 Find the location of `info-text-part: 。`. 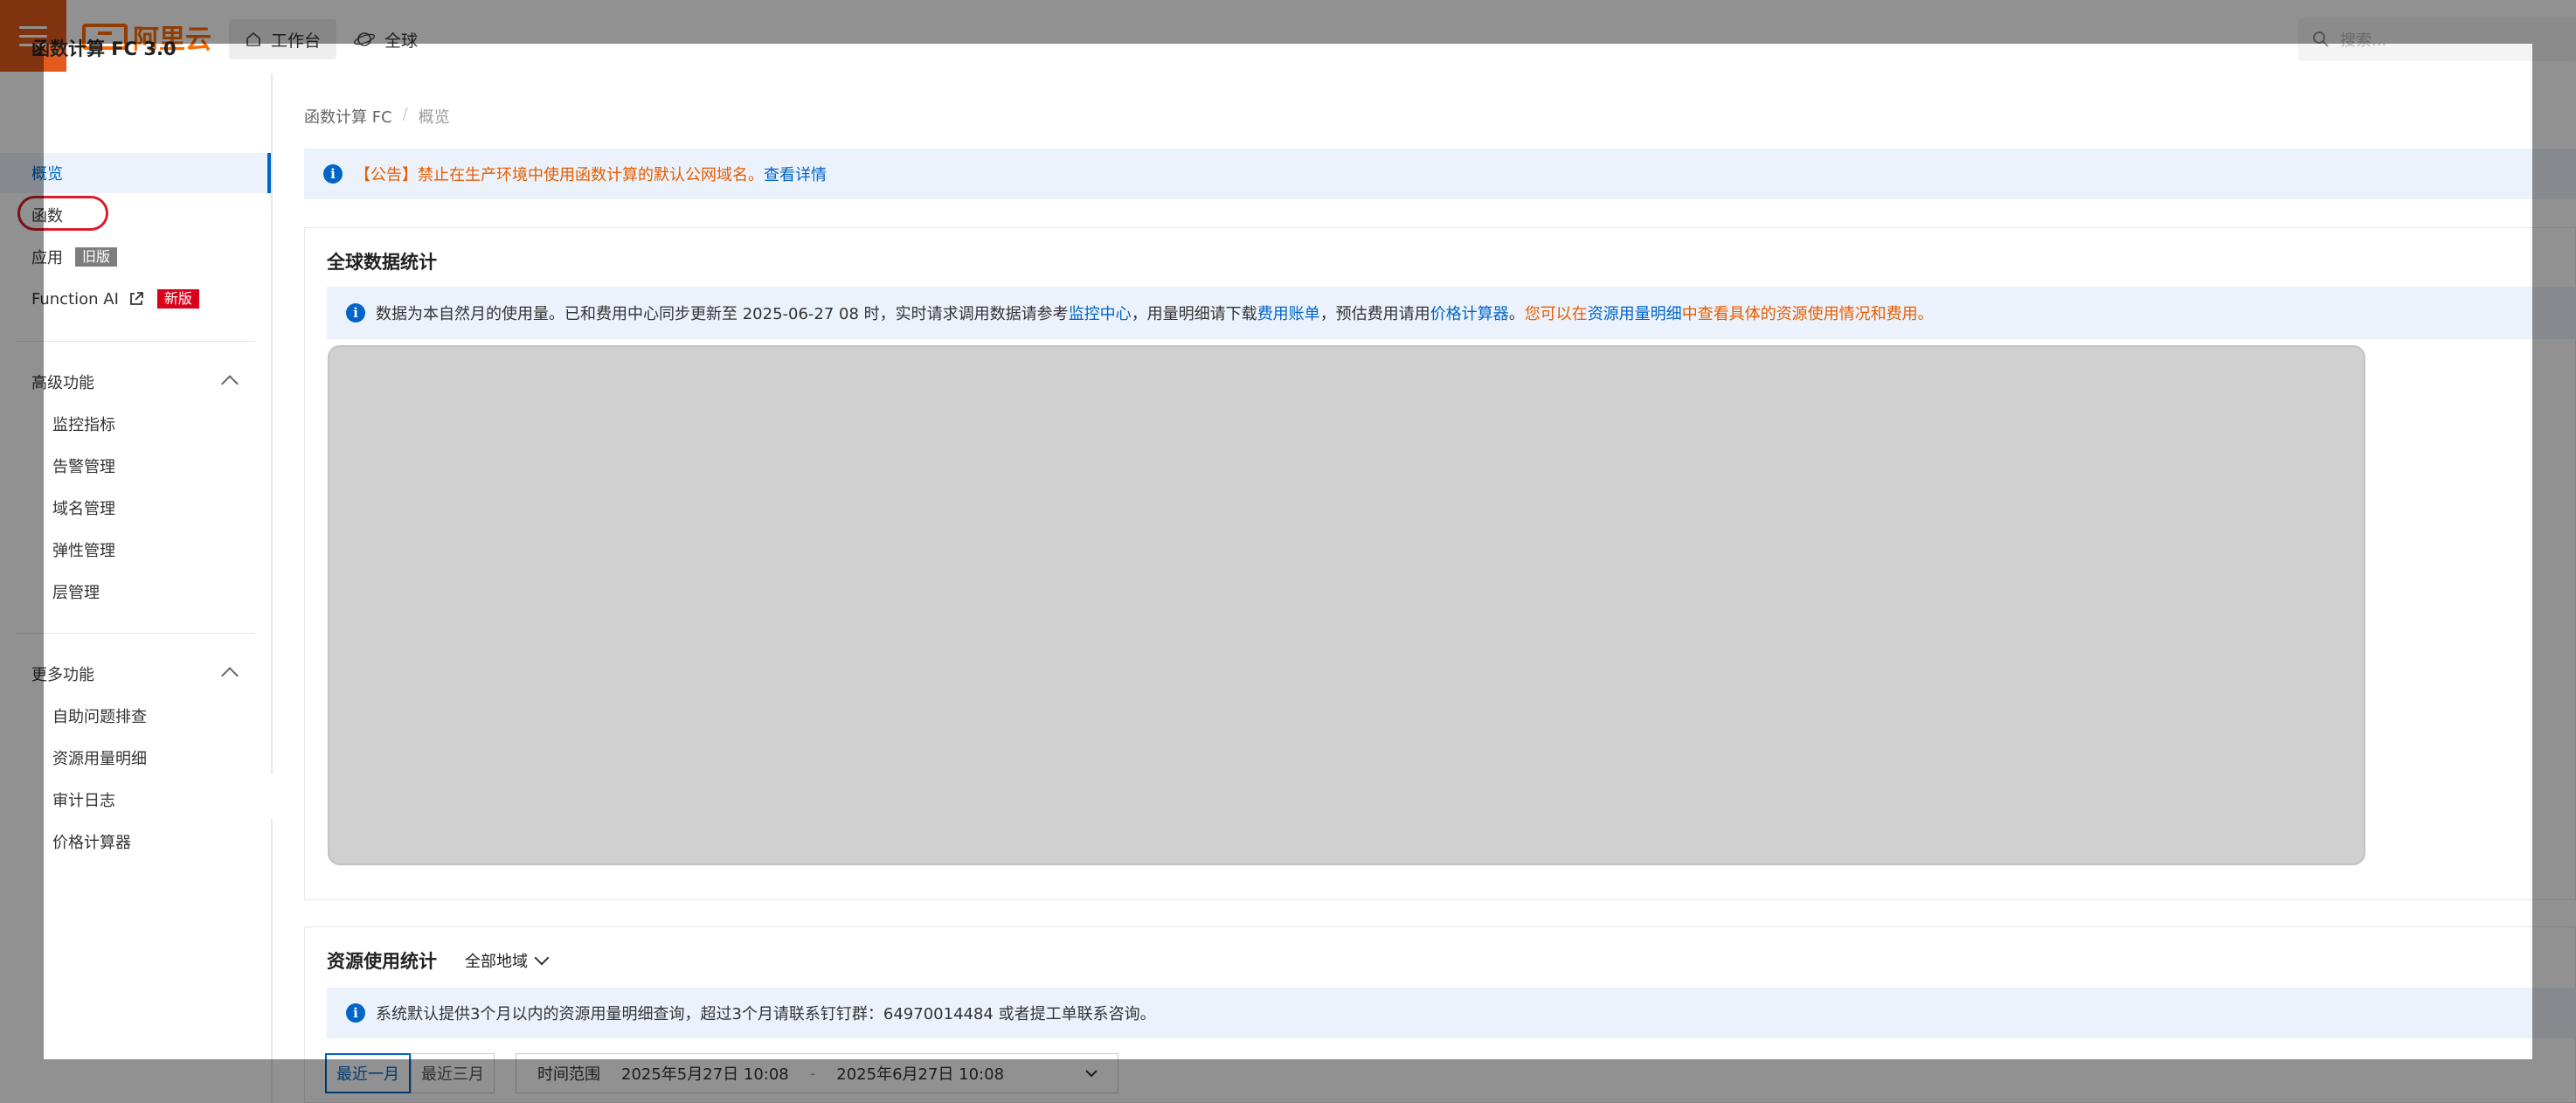

info-text-part: 。 is located at coordinates (1516, 314).